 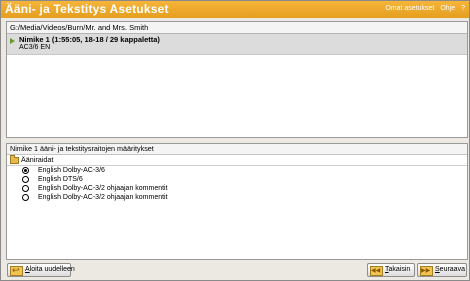 What do you see at coordinates (398, 269) in the screenshot?
I see `back-label: Takaisin` at bounding box center [398, 269].